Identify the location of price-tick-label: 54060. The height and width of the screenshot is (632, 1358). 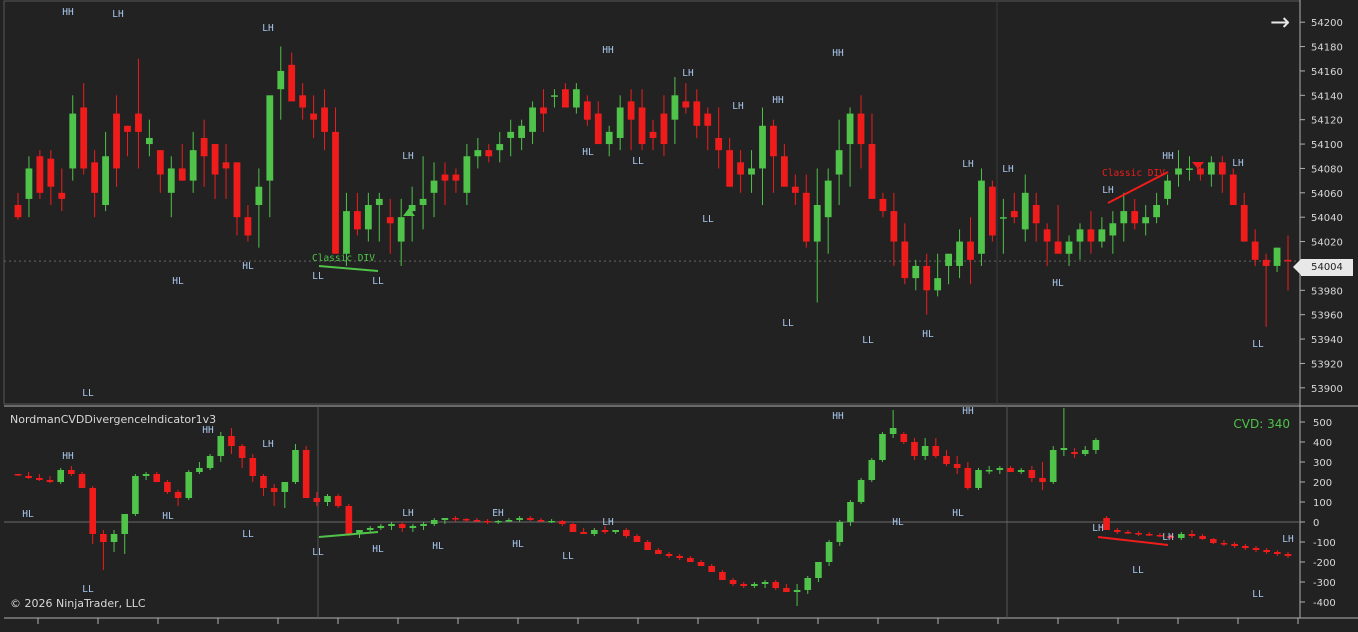
(1327, 194).